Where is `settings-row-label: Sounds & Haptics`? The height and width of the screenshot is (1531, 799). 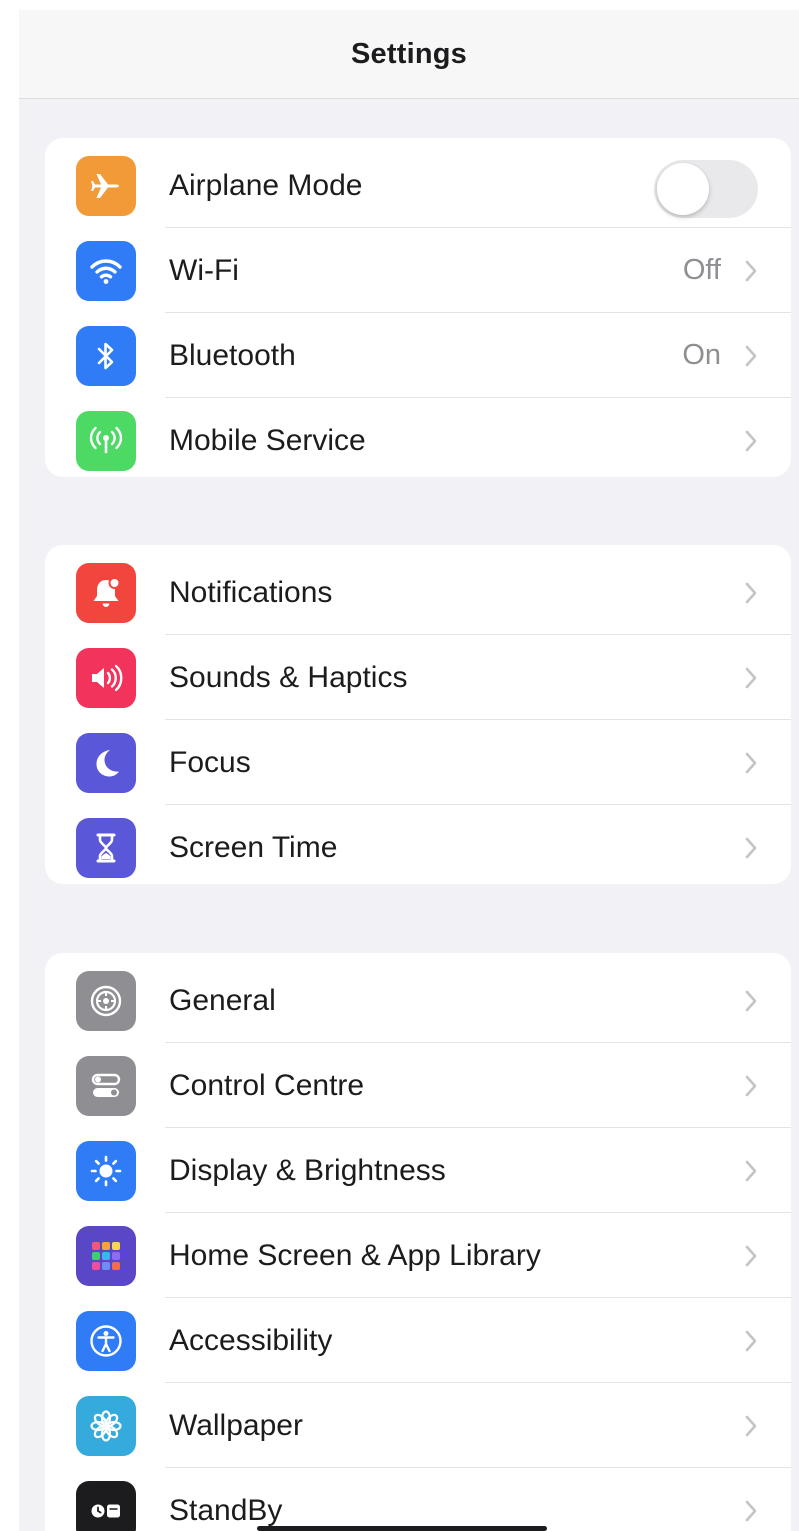
settings-row-label: Sounds & Haptics is located at coordinates (288, 677).